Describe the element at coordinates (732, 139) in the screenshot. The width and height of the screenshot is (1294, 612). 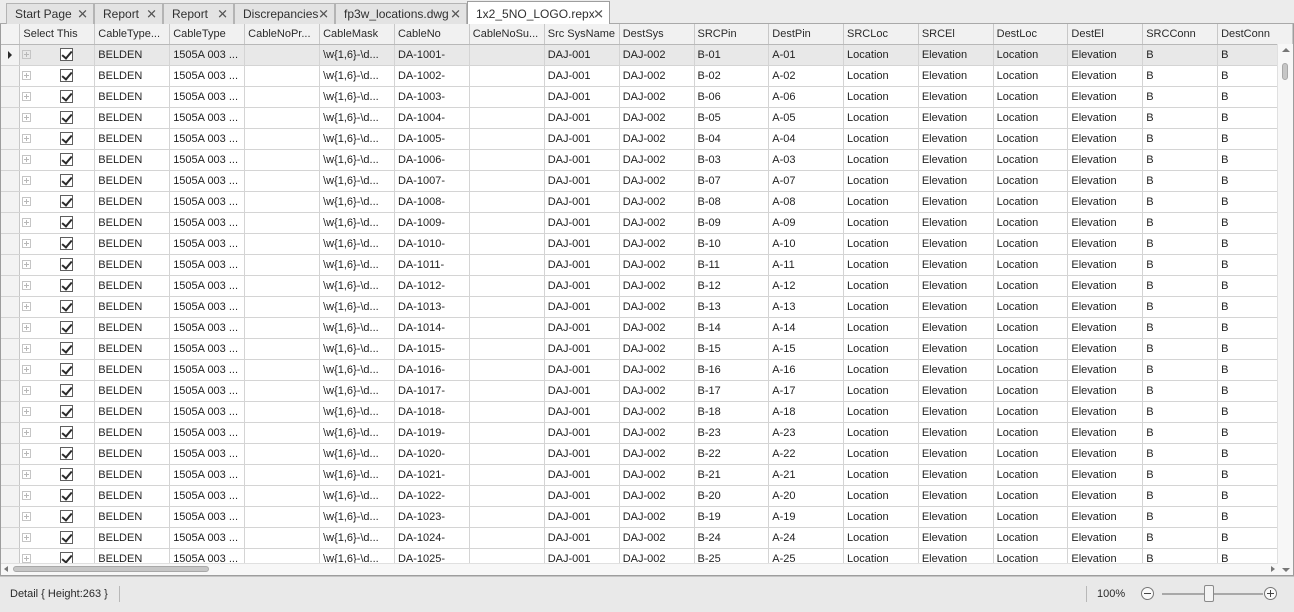
I see `cell-srcpin: B-04` at that location.